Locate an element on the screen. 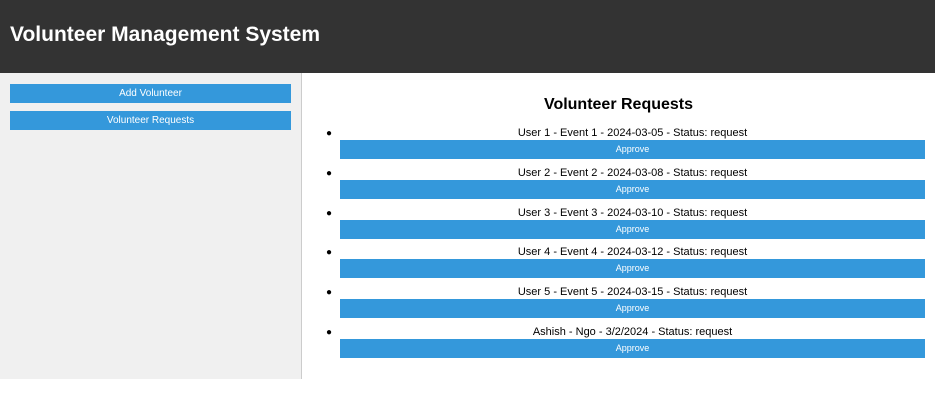  app-title: Volunteer Management System is located at coordinates (165, 34).